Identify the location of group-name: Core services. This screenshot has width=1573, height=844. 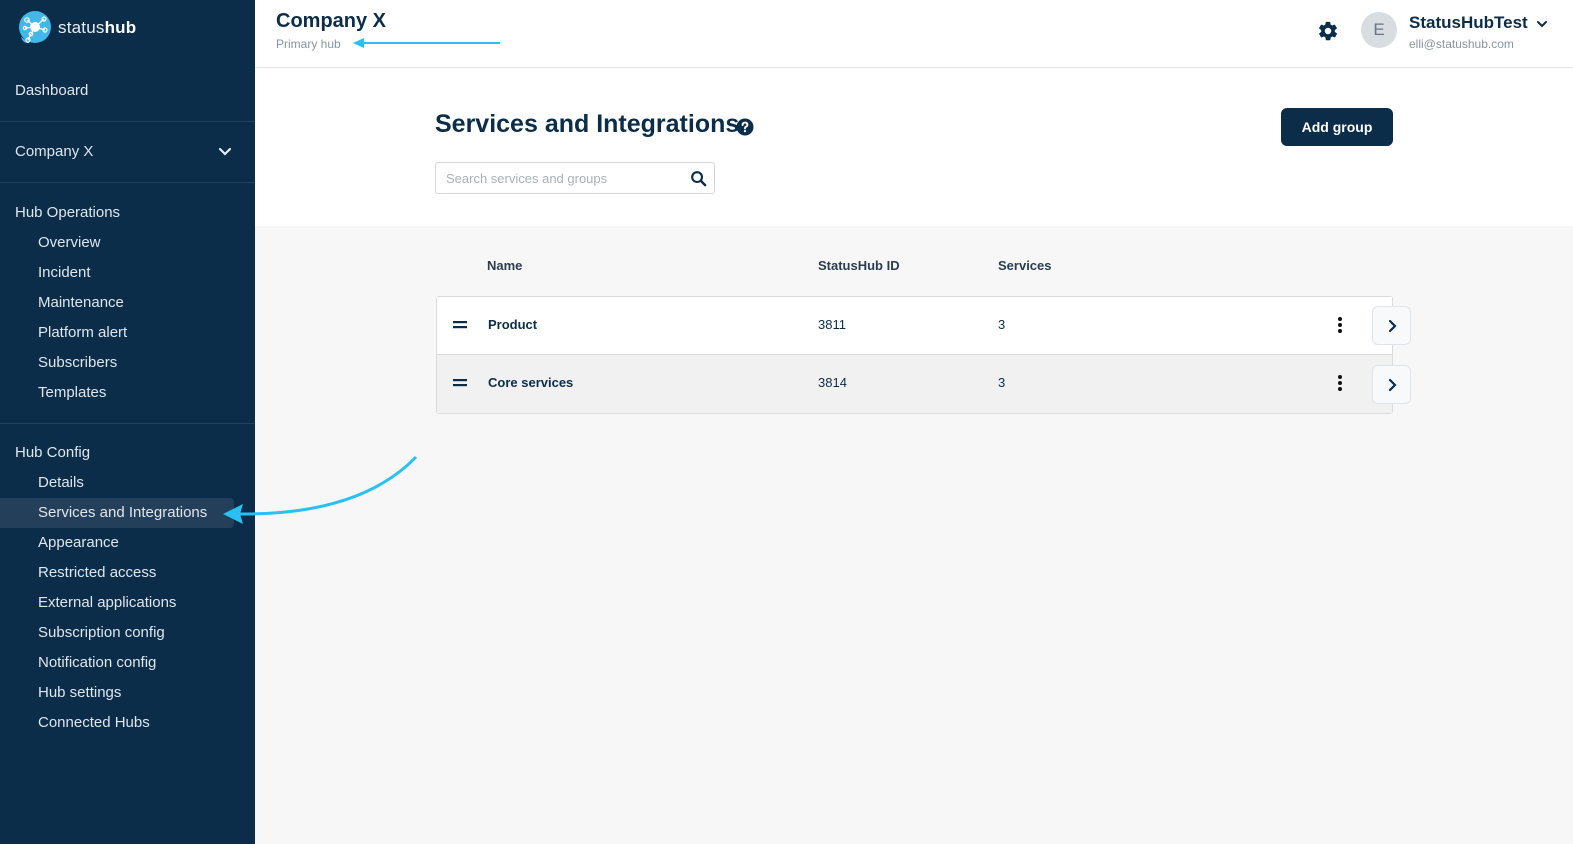
(531, 382).